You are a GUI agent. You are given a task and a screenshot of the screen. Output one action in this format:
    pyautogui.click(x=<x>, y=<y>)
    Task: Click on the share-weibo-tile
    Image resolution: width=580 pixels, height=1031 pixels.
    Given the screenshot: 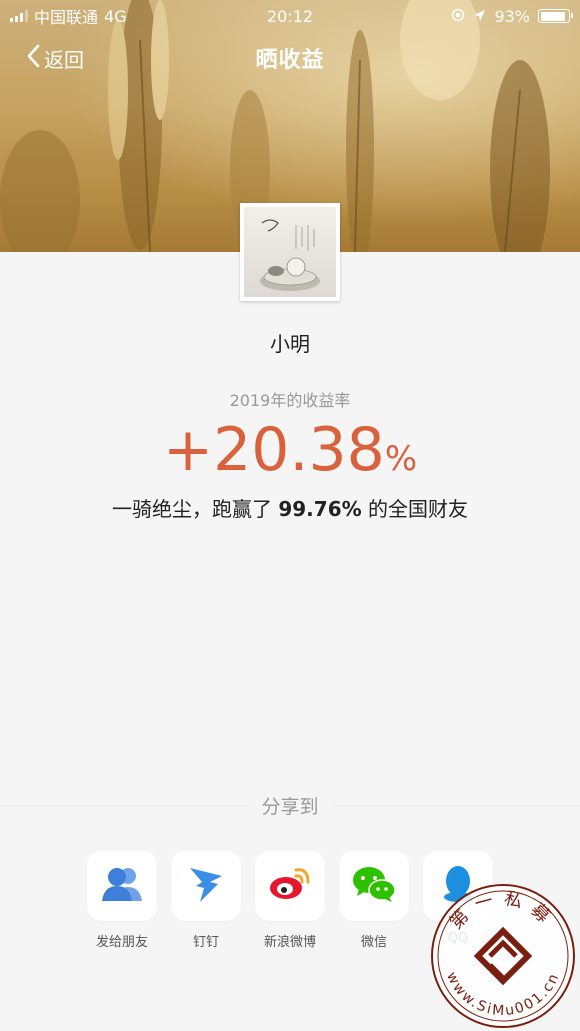 What is the action you would take?
    pyautogui.click(x=290, y=886)
    